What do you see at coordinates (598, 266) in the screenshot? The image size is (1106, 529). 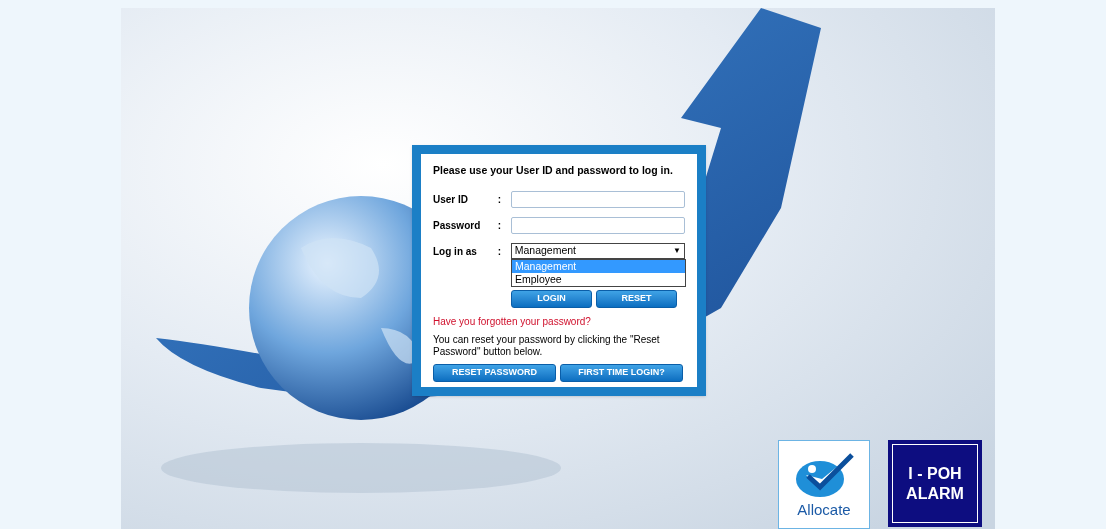 I see `dropdown-option: Management` at bounding box center [598, 266].